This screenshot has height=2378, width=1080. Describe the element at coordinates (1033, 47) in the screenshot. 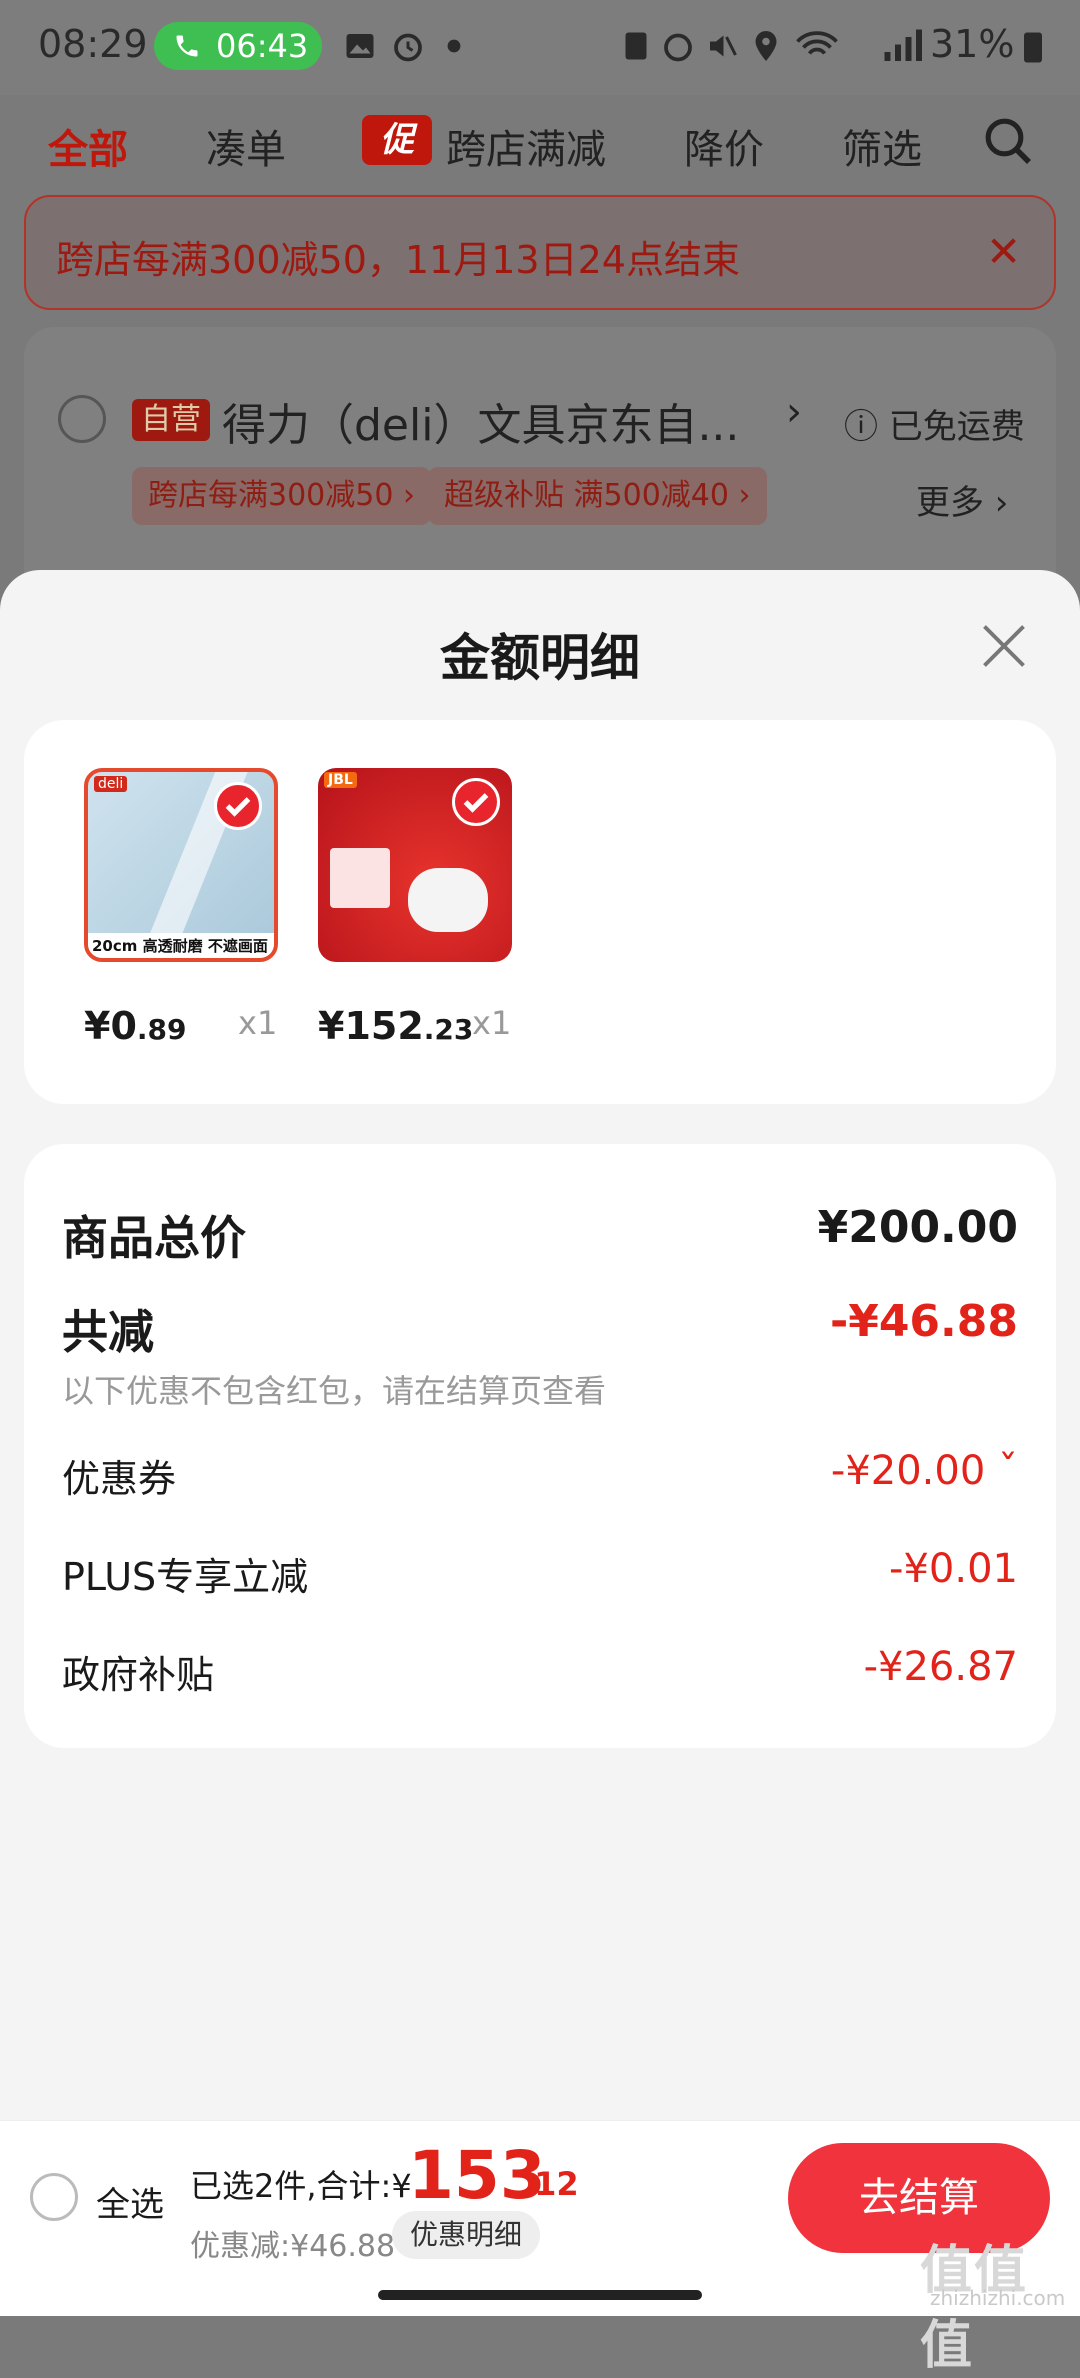

I see `battery-icon` at that location.